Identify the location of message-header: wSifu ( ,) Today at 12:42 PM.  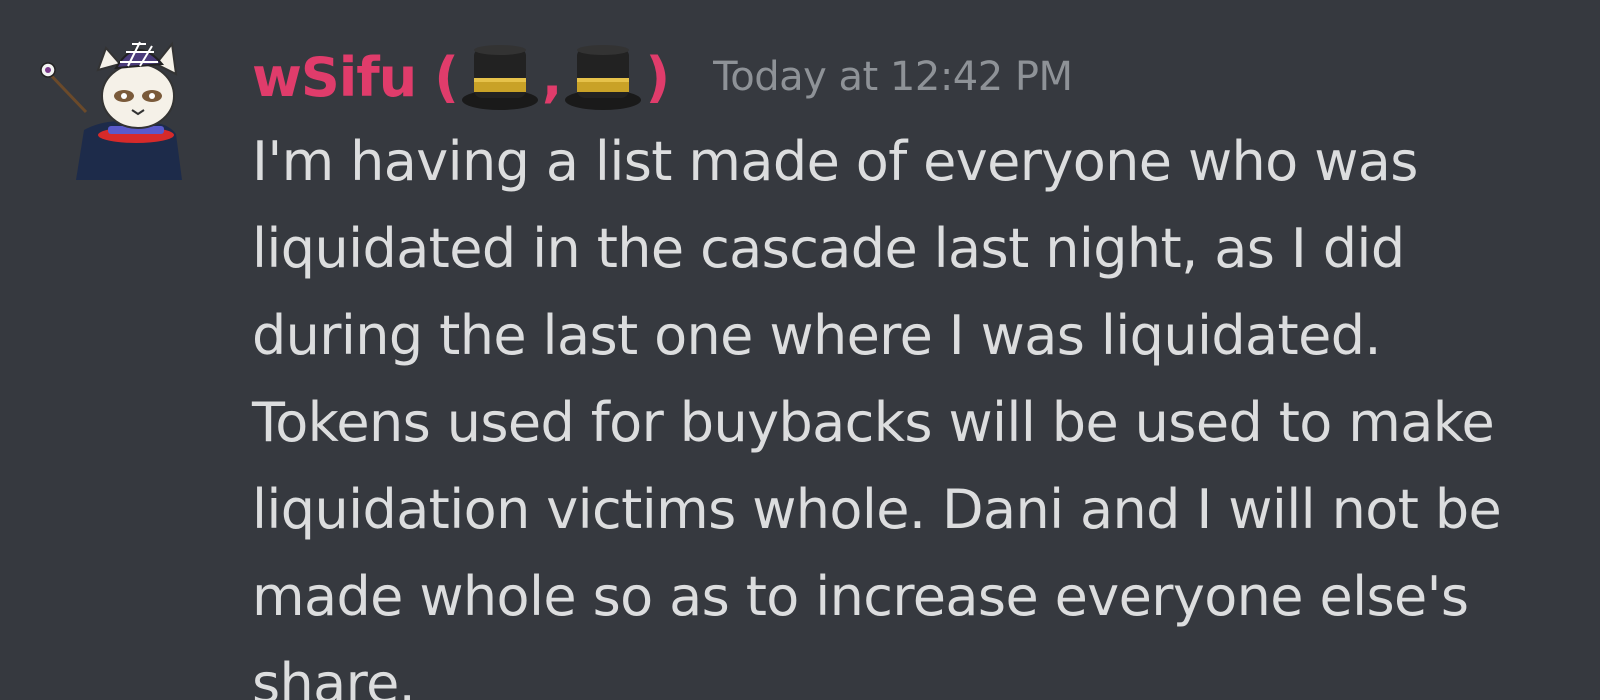
(662, 77).